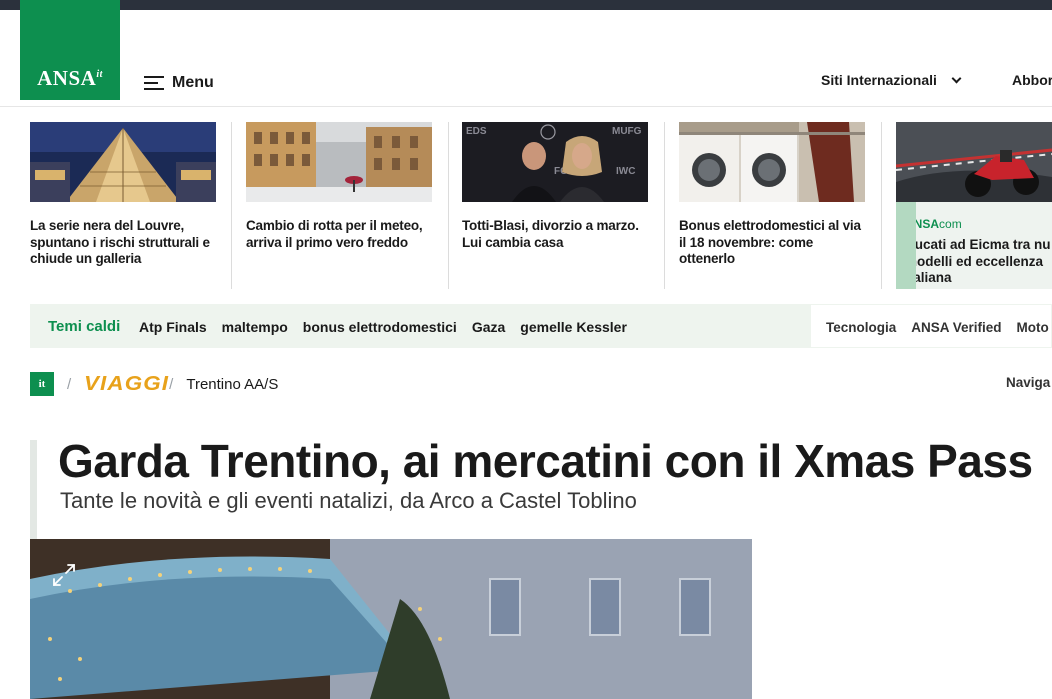 This screenshot has width=1052, height=699. Describe the element at coordinates (526, 106) in the screenshot. I see `header-divider` at that location.